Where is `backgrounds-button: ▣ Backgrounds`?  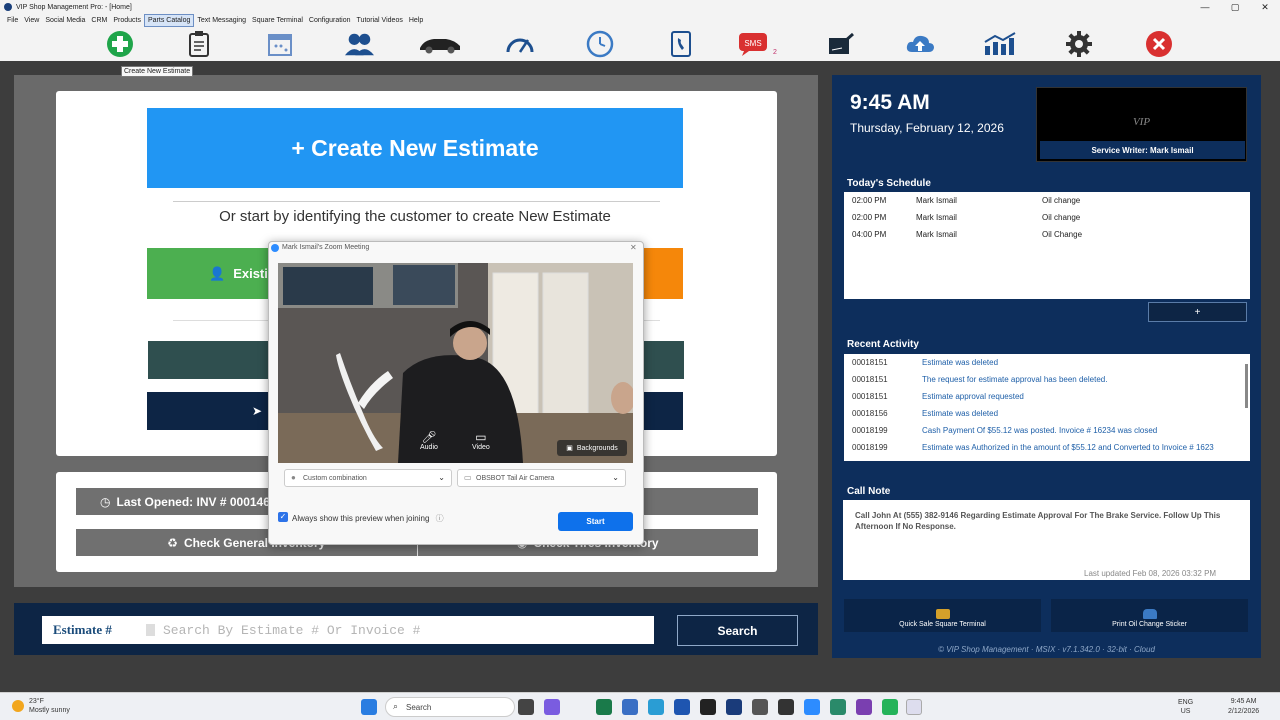
backgrounds-button: ▣ Backgrounds is located at coordinates (592, 448).